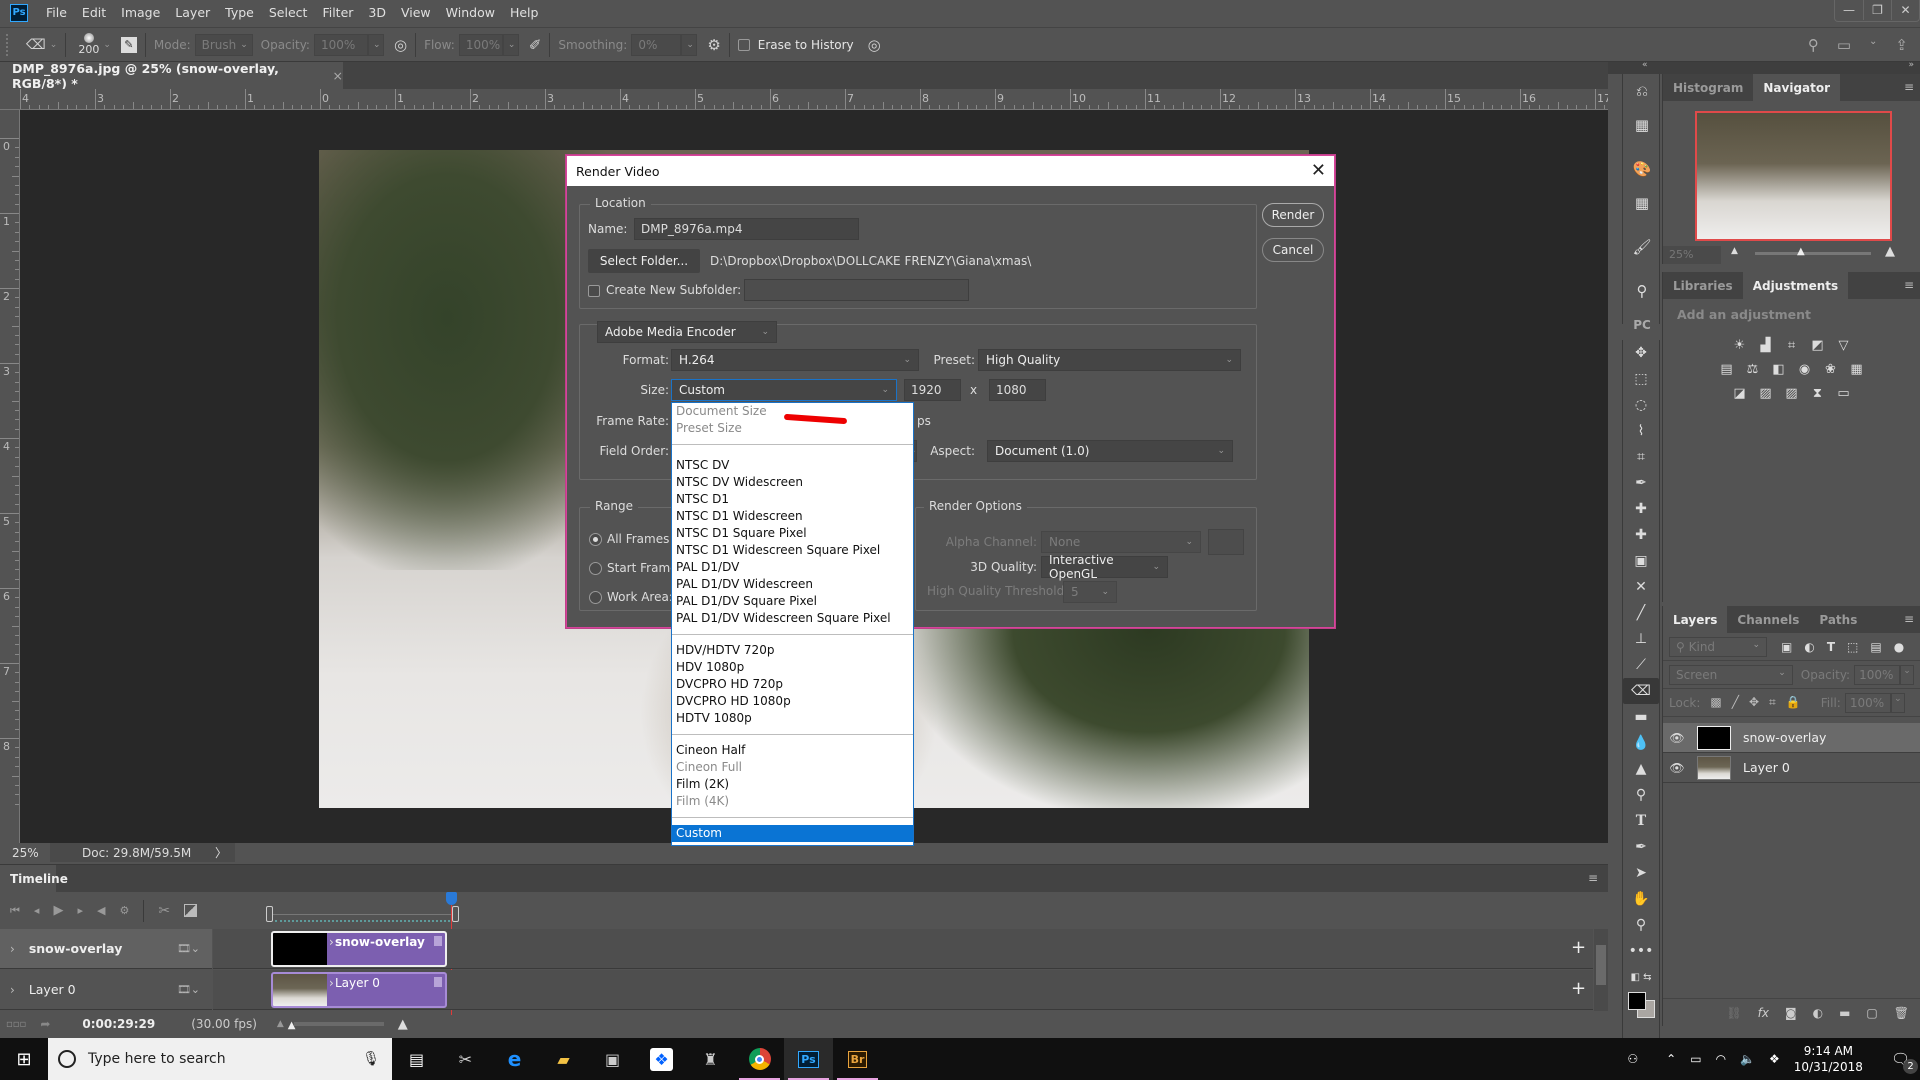  Describe the element at coordinates (1641, 353) in the screenshot. I see `move-tool-icon: ✥` at that location.